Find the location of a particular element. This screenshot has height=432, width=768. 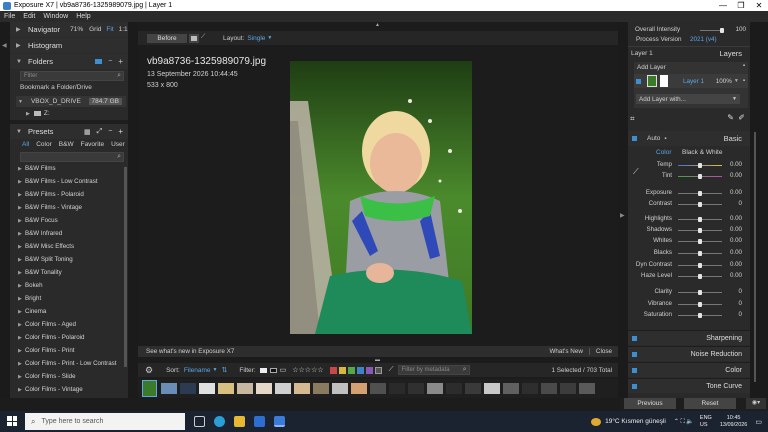

previous-button: Previous is located at coordinates (650, 403).